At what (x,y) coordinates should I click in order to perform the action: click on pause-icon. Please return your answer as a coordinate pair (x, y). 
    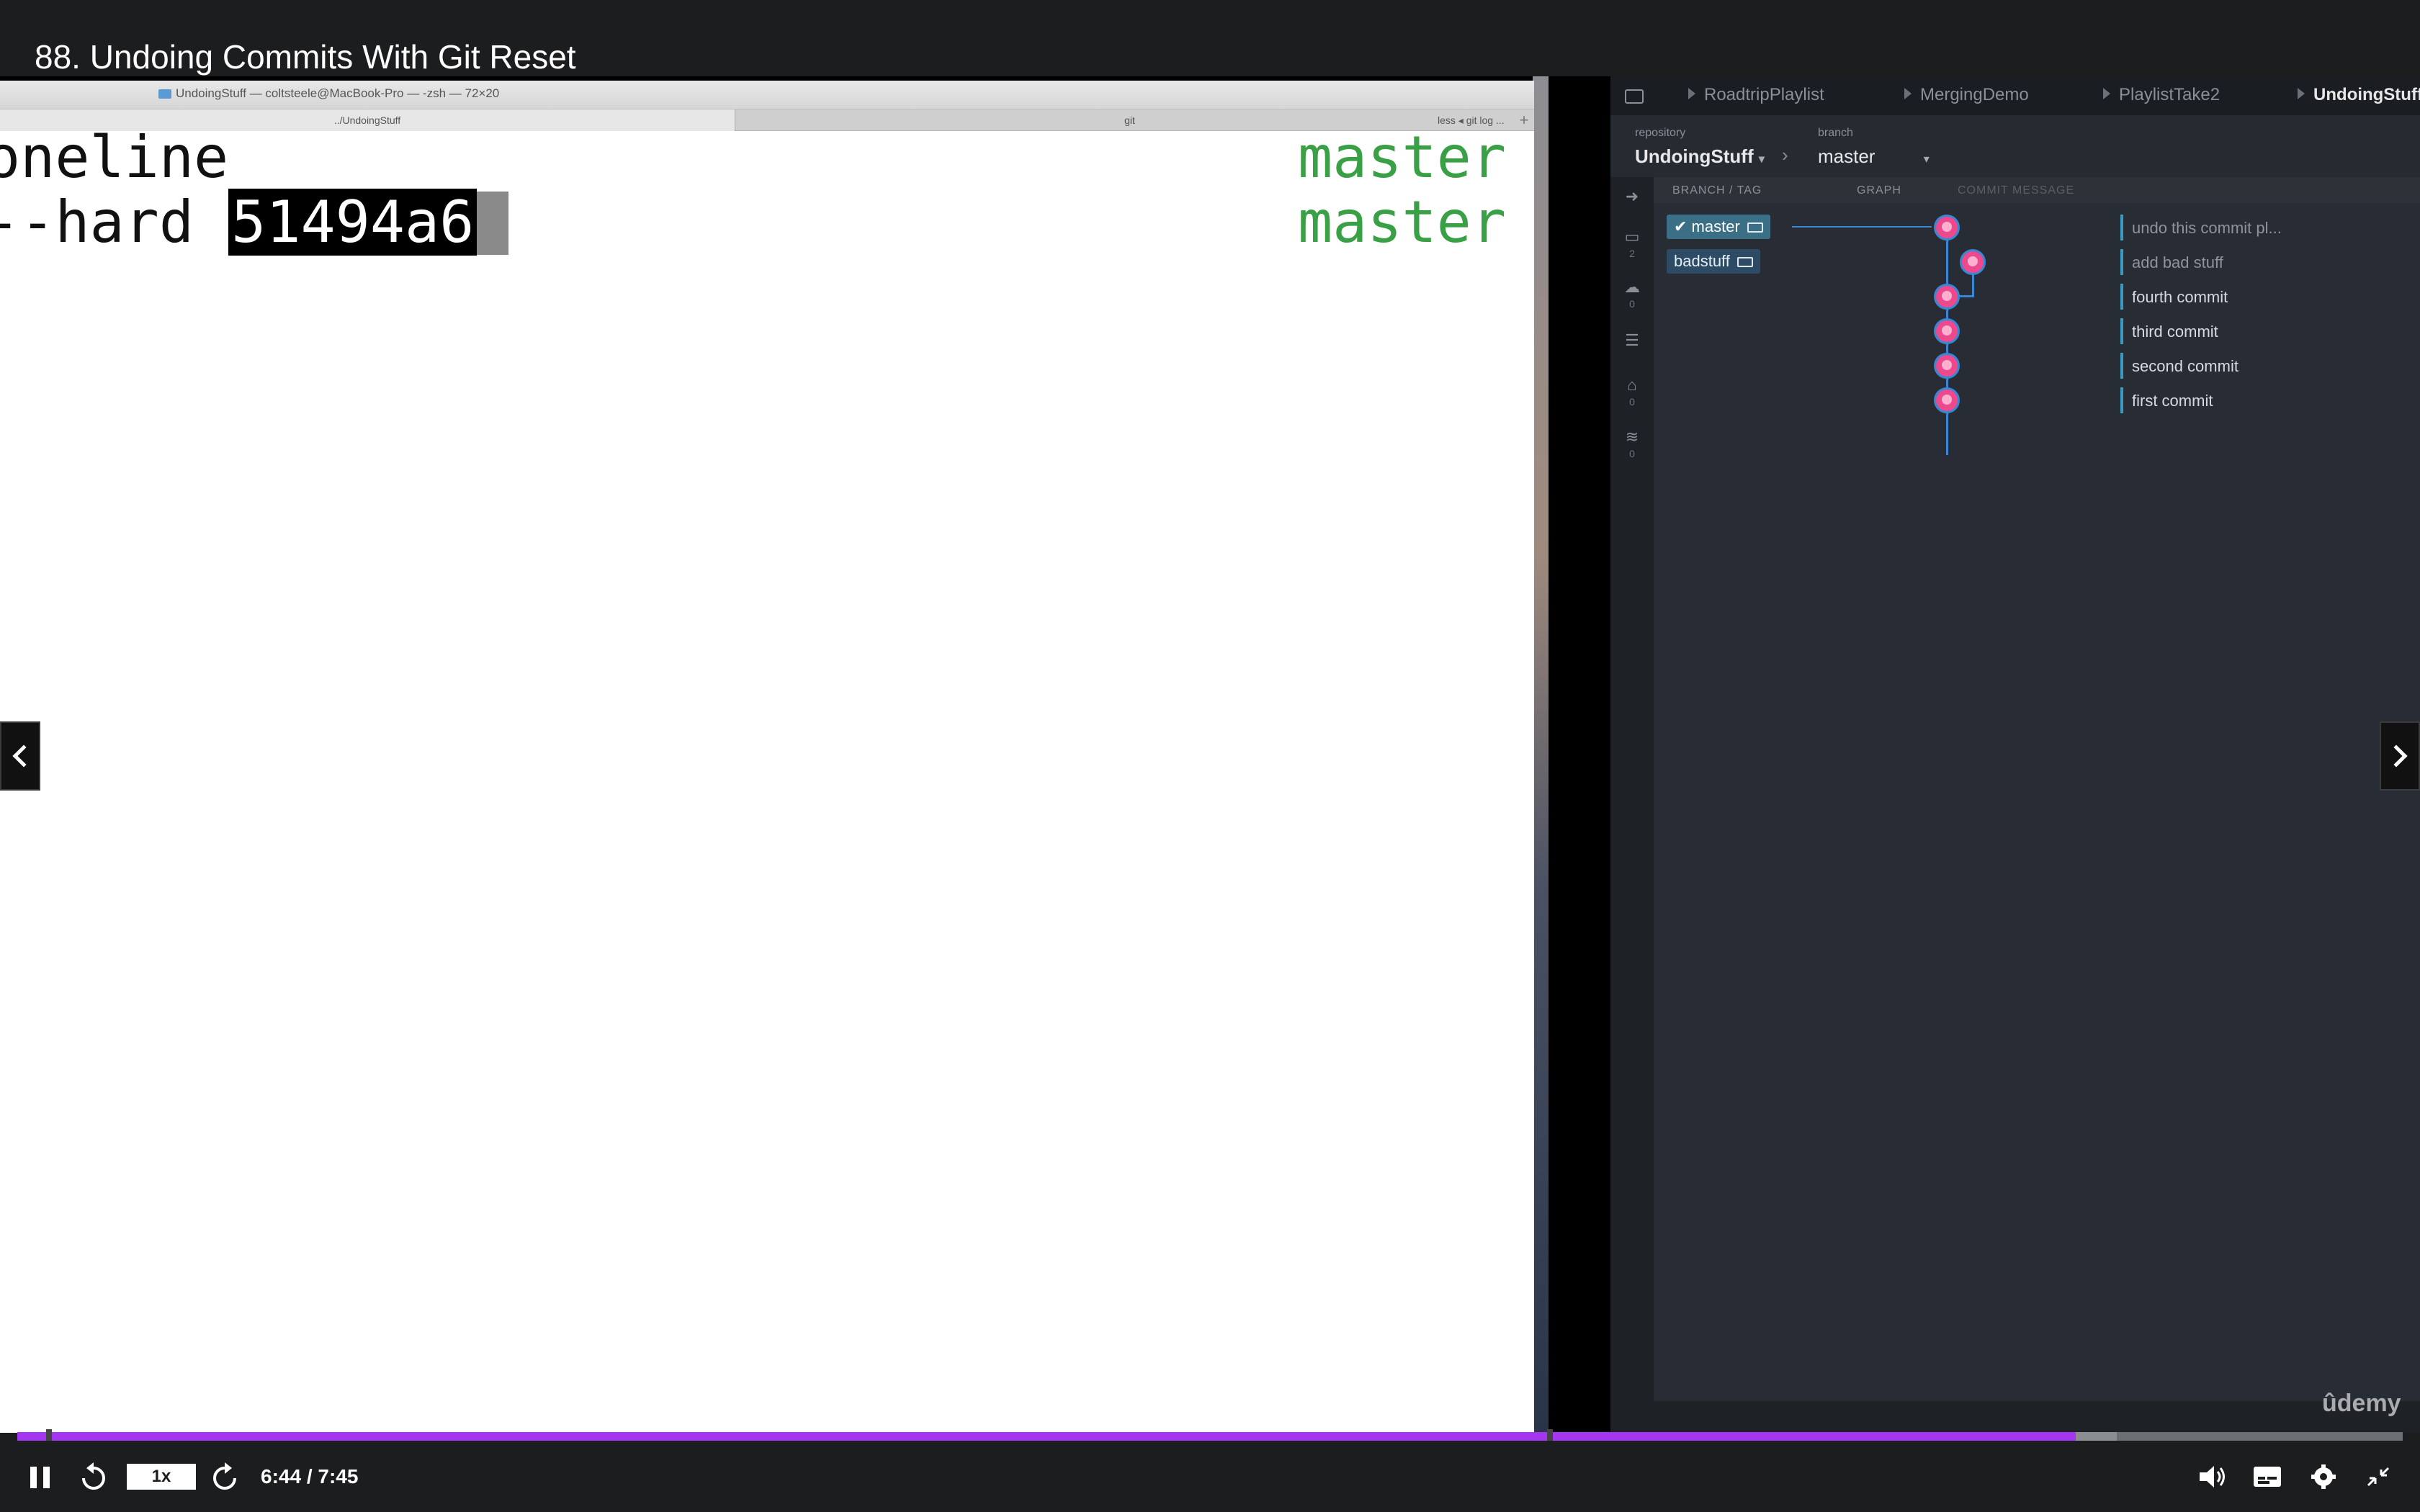
    Looking at the image, I should click on (33, 1477).